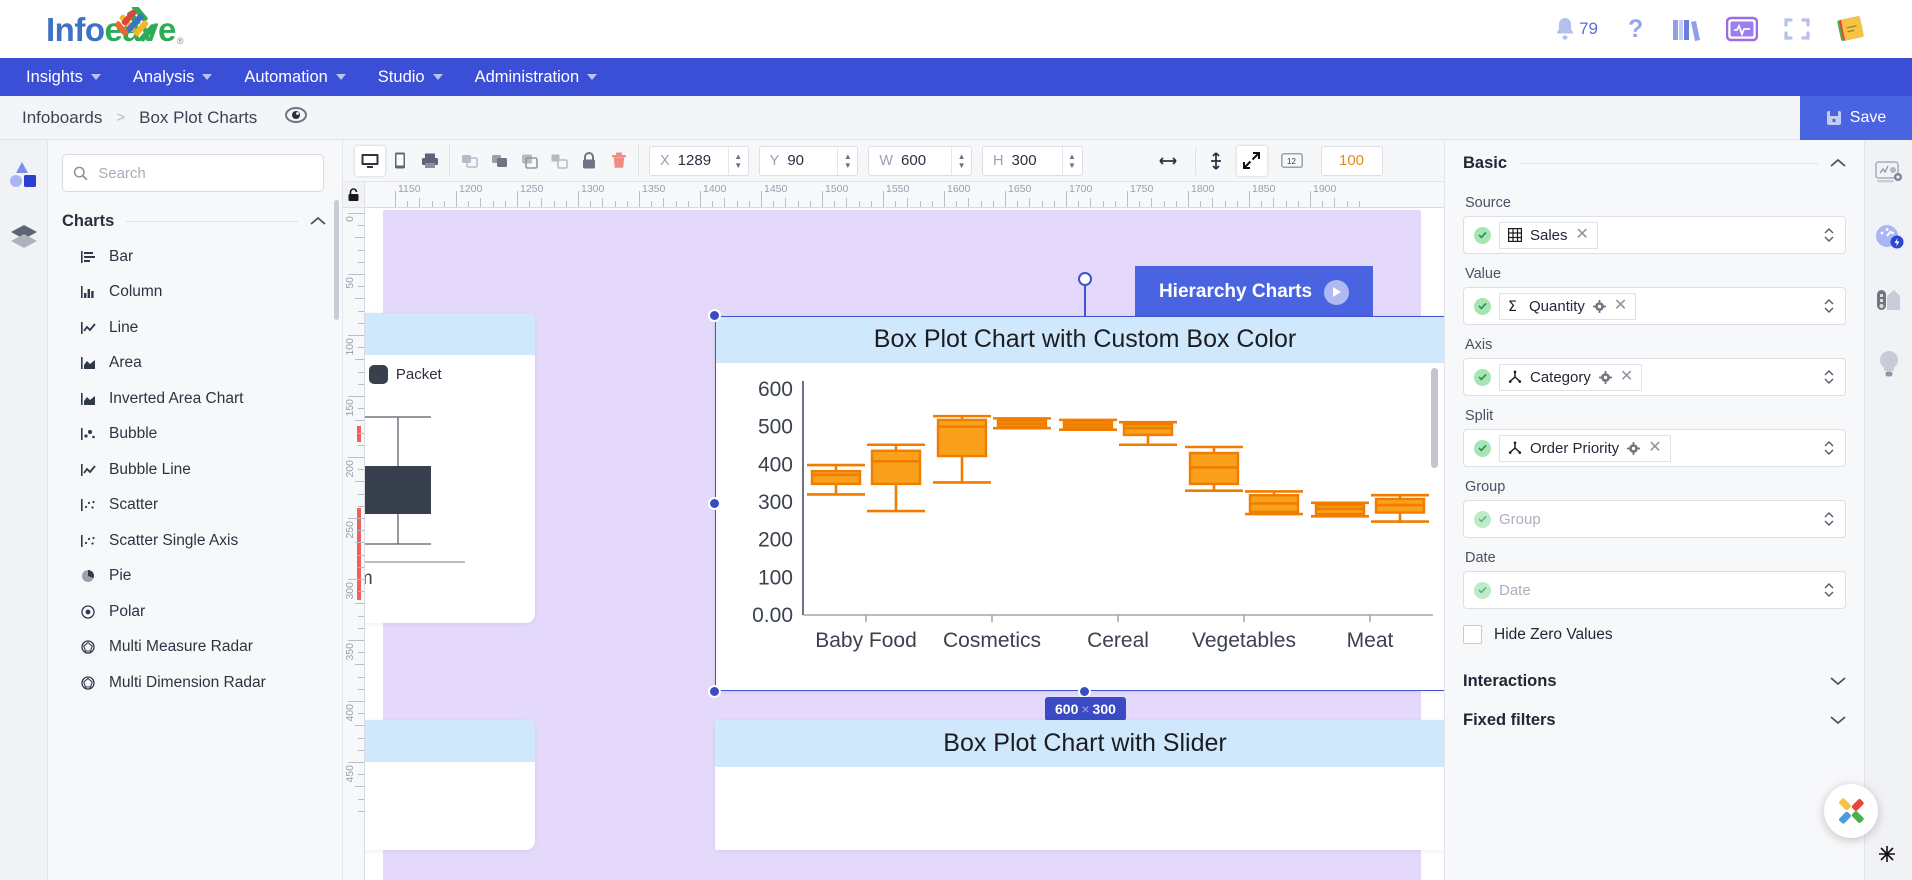 This screenshot has width=1912, height=880. What do you see at coordinates (1085, 279) in the screenshot?
I see `rotate-handle` at bounding box center [1085, 279].